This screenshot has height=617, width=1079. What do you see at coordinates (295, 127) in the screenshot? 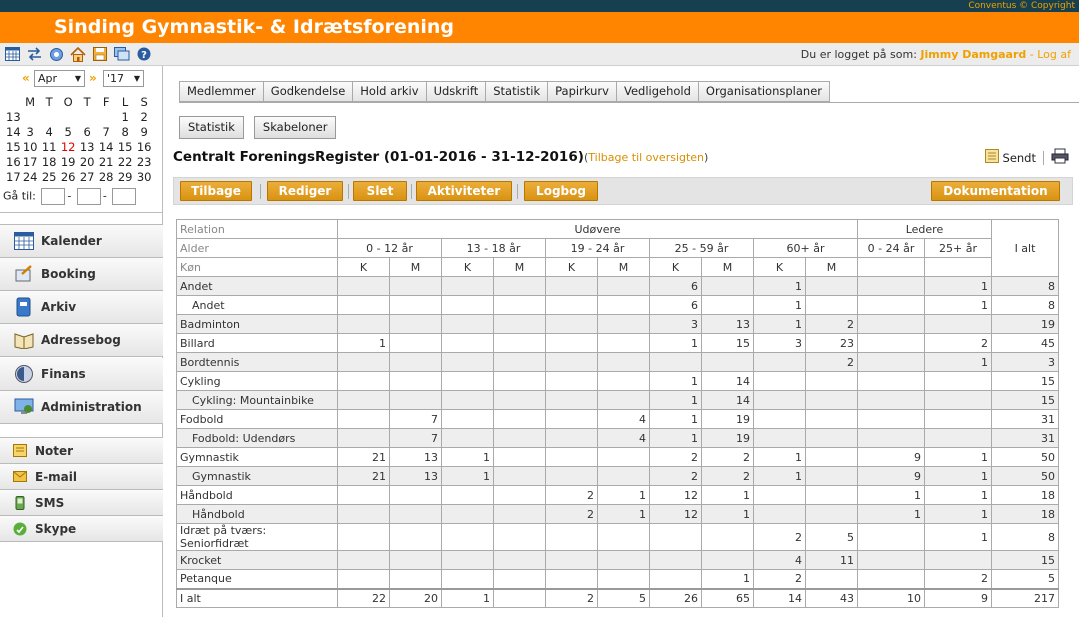
I see `subtab-skabeloner: Skabeloner` at bounding box center [295, 127].